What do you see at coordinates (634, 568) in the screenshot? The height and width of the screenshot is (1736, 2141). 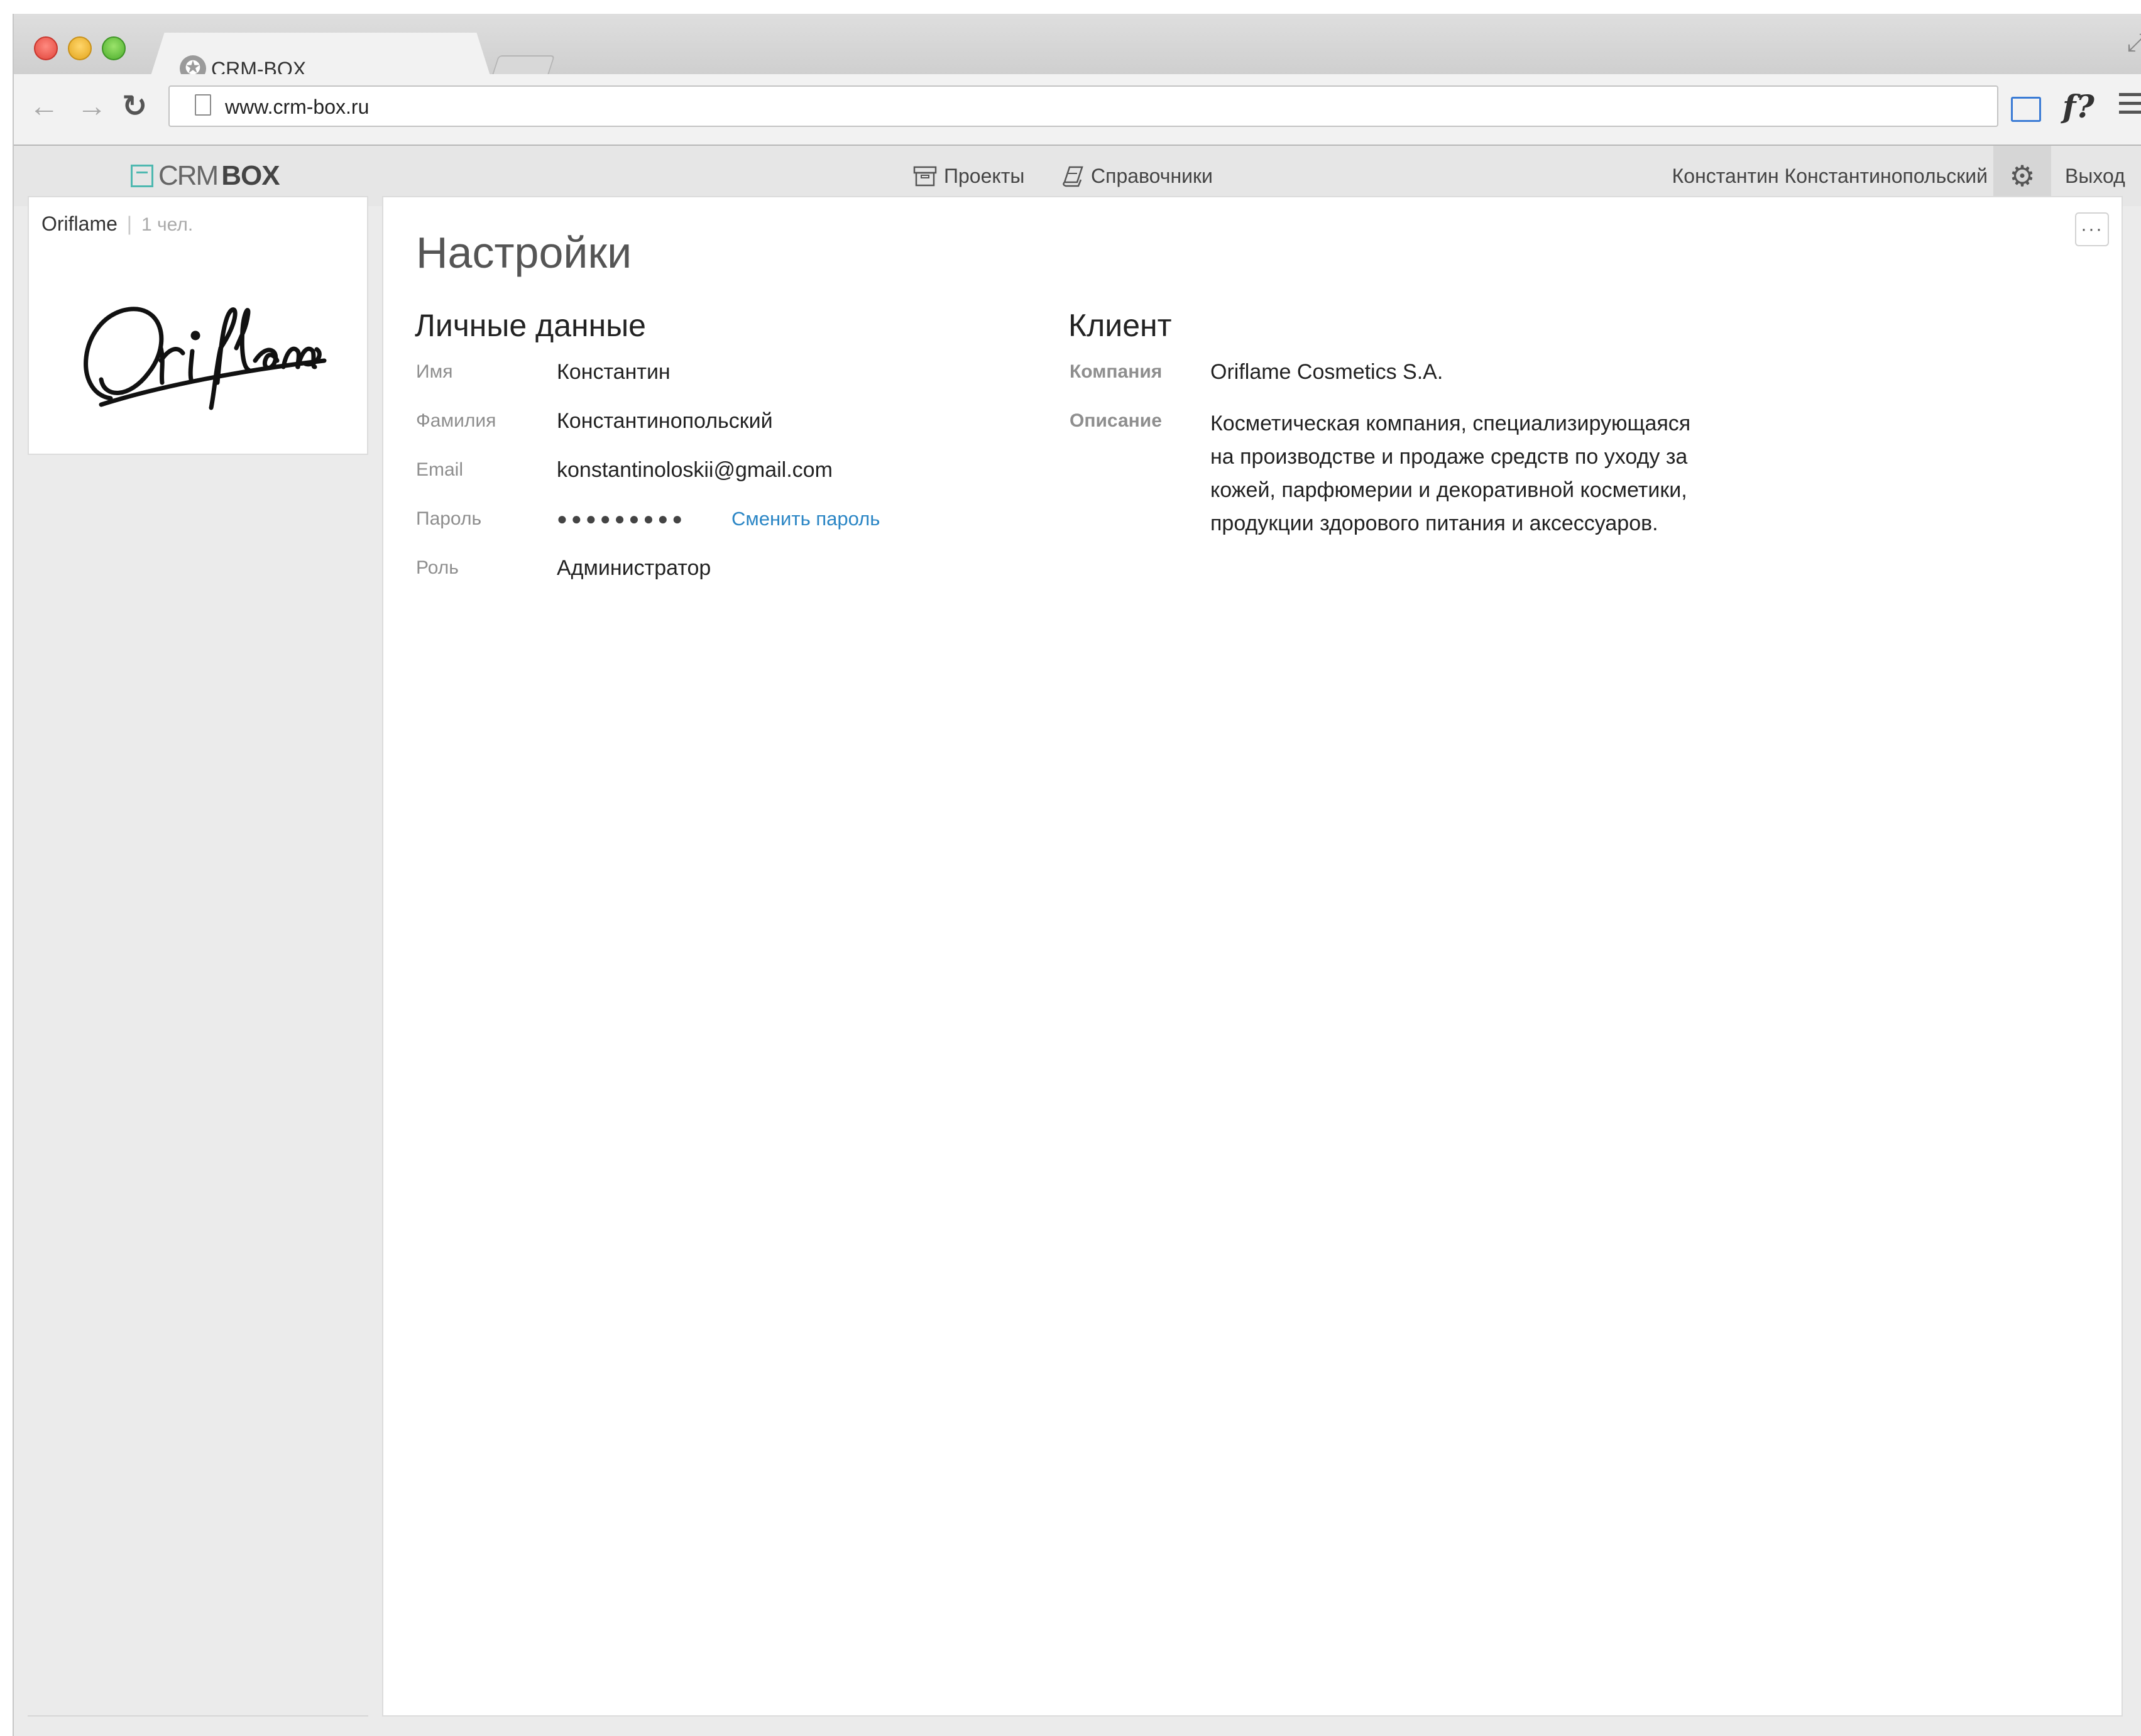 I see `role-value: Администратор` at bounding box center [634, 568].